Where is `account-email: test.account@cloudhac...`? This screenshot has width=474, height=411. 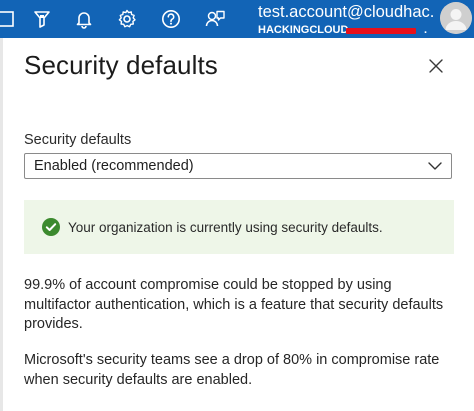
account-email: test.account@cloudhac... is located at coordinates (346, 12).